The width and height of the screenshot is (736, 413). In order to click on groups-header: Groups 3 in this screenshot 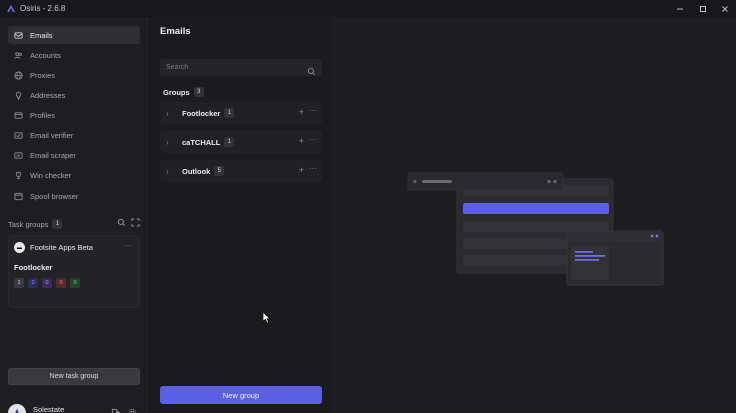, I will do `click(183, 92)`.